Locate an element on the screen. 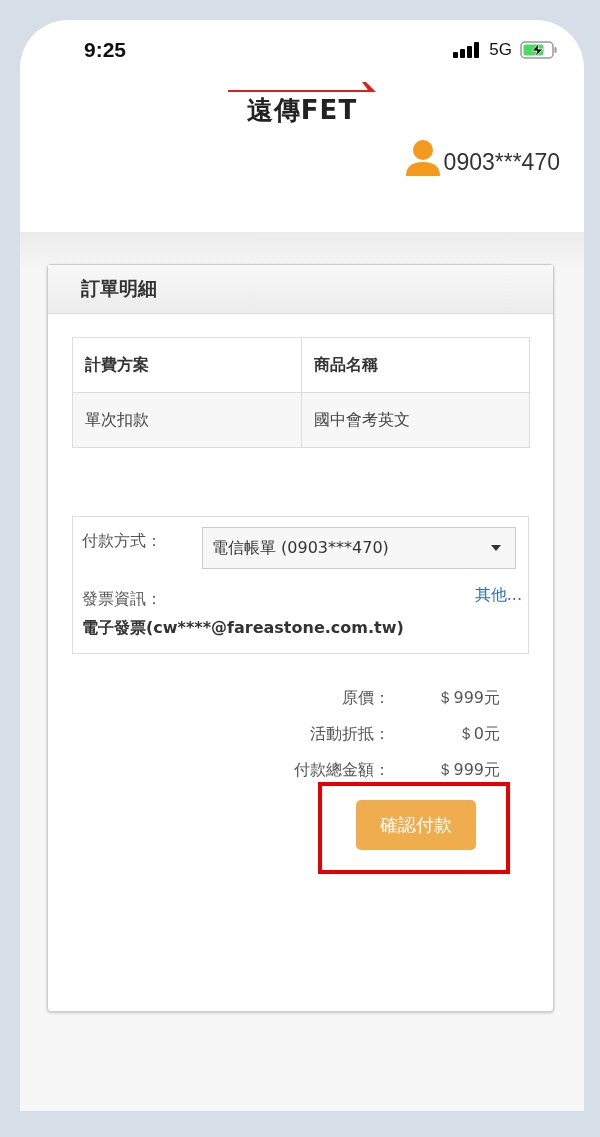 Image resolution: width=600 pixels, height=1137 pixels. invoice-value: 電子發票(cw****@fareastone.com.tw) is located at coordinates (243, 628).